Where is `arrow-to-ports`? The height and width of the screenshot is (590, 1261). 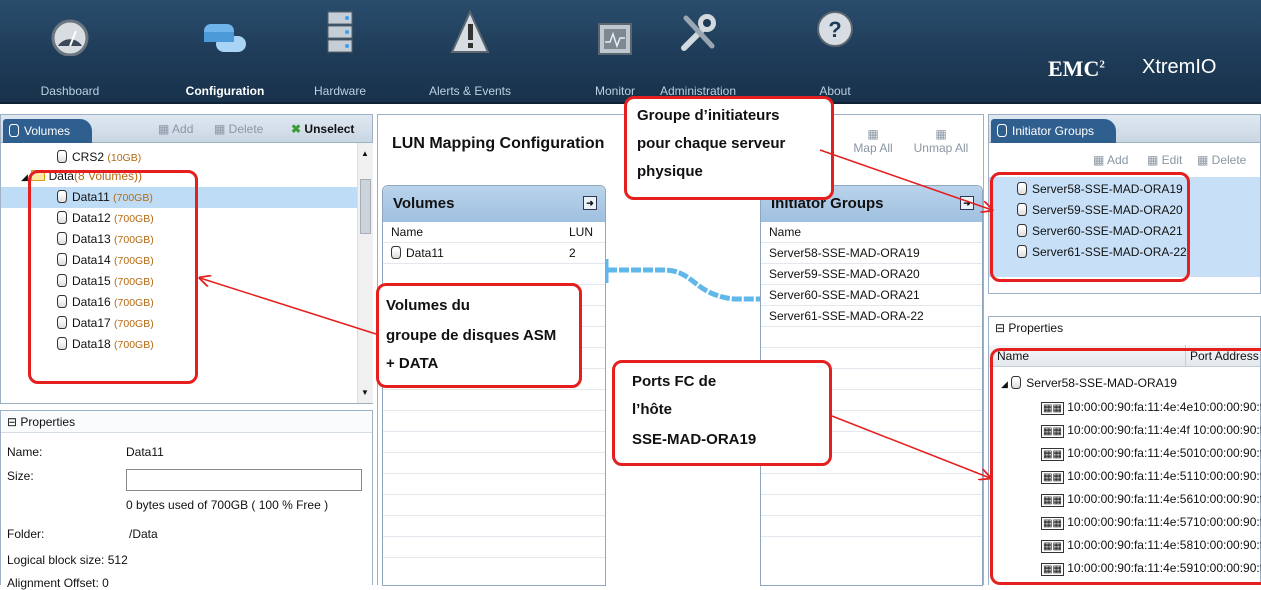
arrow-to-ports is located at coordinates (910, 446).